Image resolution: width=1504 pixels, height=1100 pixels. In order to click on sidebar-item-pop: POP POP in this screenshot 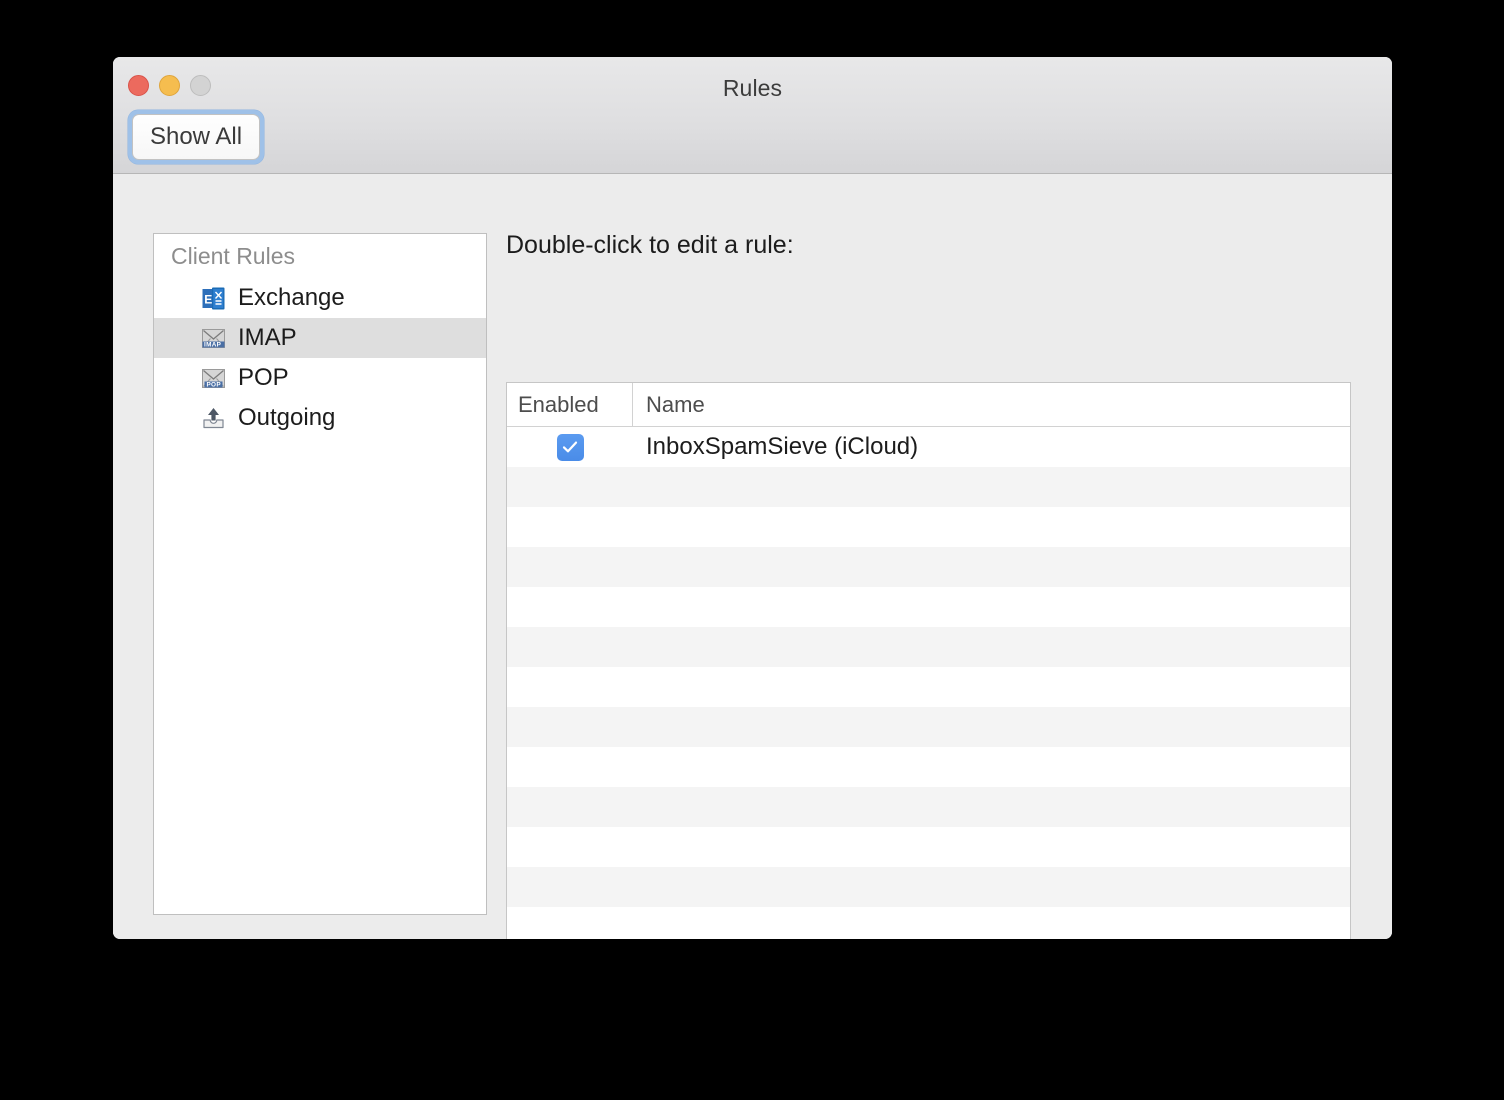, I will do `click(320, 378)`.